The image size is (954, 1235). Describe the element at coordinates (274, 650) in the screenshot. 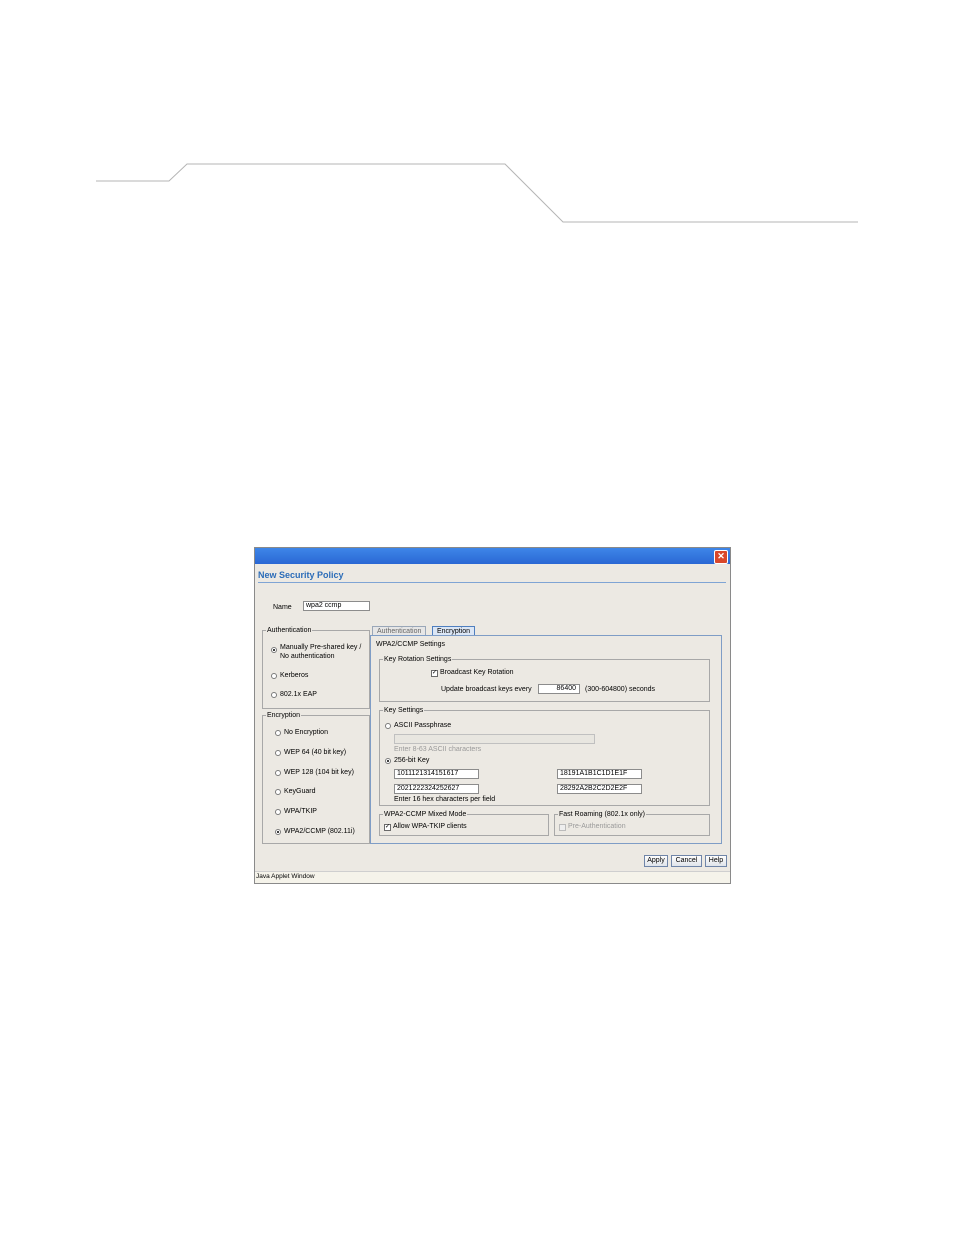

I see `radio-manual-psk` at that location.